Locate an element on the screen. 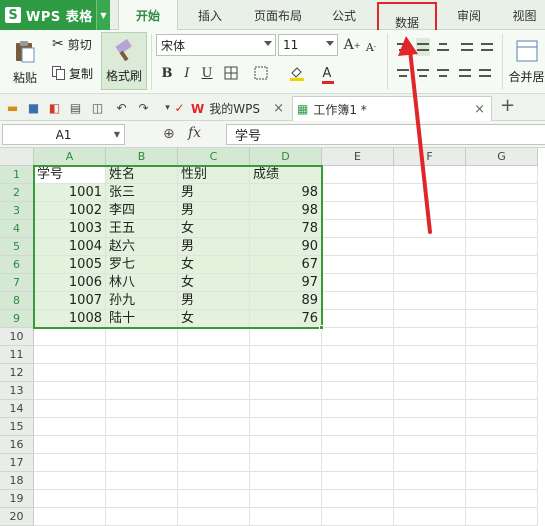  cell-C13 is located at coordinates (214, 391).